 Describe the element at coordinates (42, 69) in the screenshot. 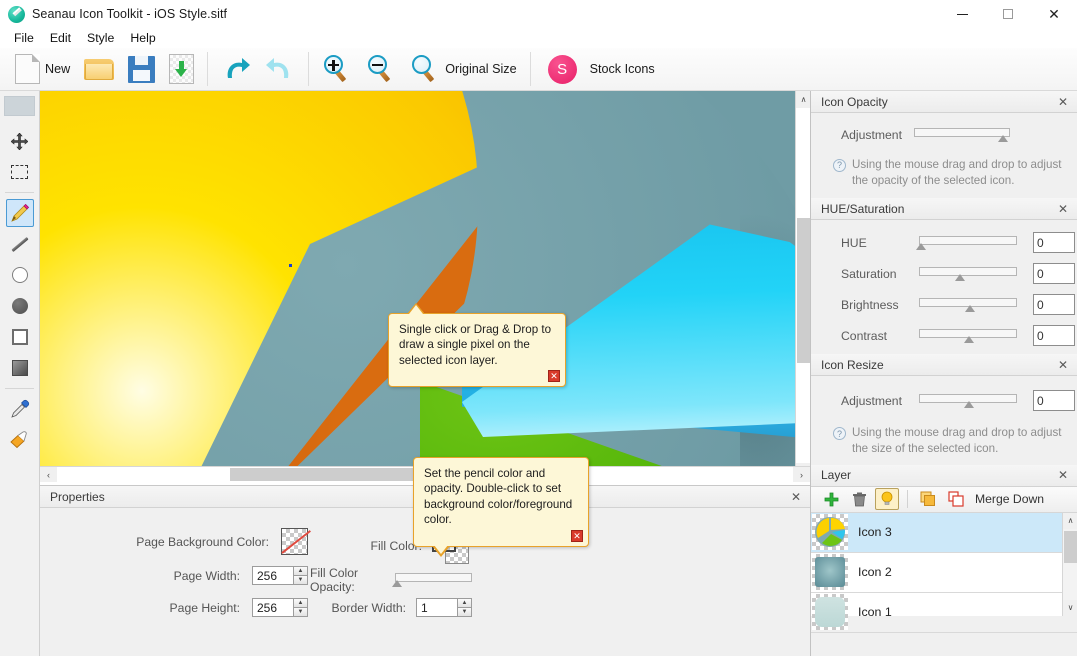

I see `new-button: New` at that location.